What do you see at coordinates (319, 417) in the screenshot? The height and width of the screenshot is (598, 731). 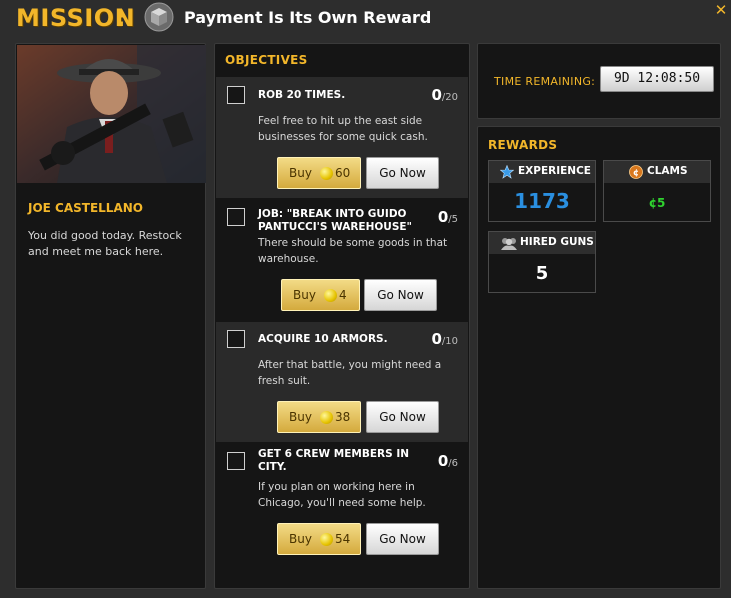 I see `buy-button: Buy 38` at bounding box center [319, 417].